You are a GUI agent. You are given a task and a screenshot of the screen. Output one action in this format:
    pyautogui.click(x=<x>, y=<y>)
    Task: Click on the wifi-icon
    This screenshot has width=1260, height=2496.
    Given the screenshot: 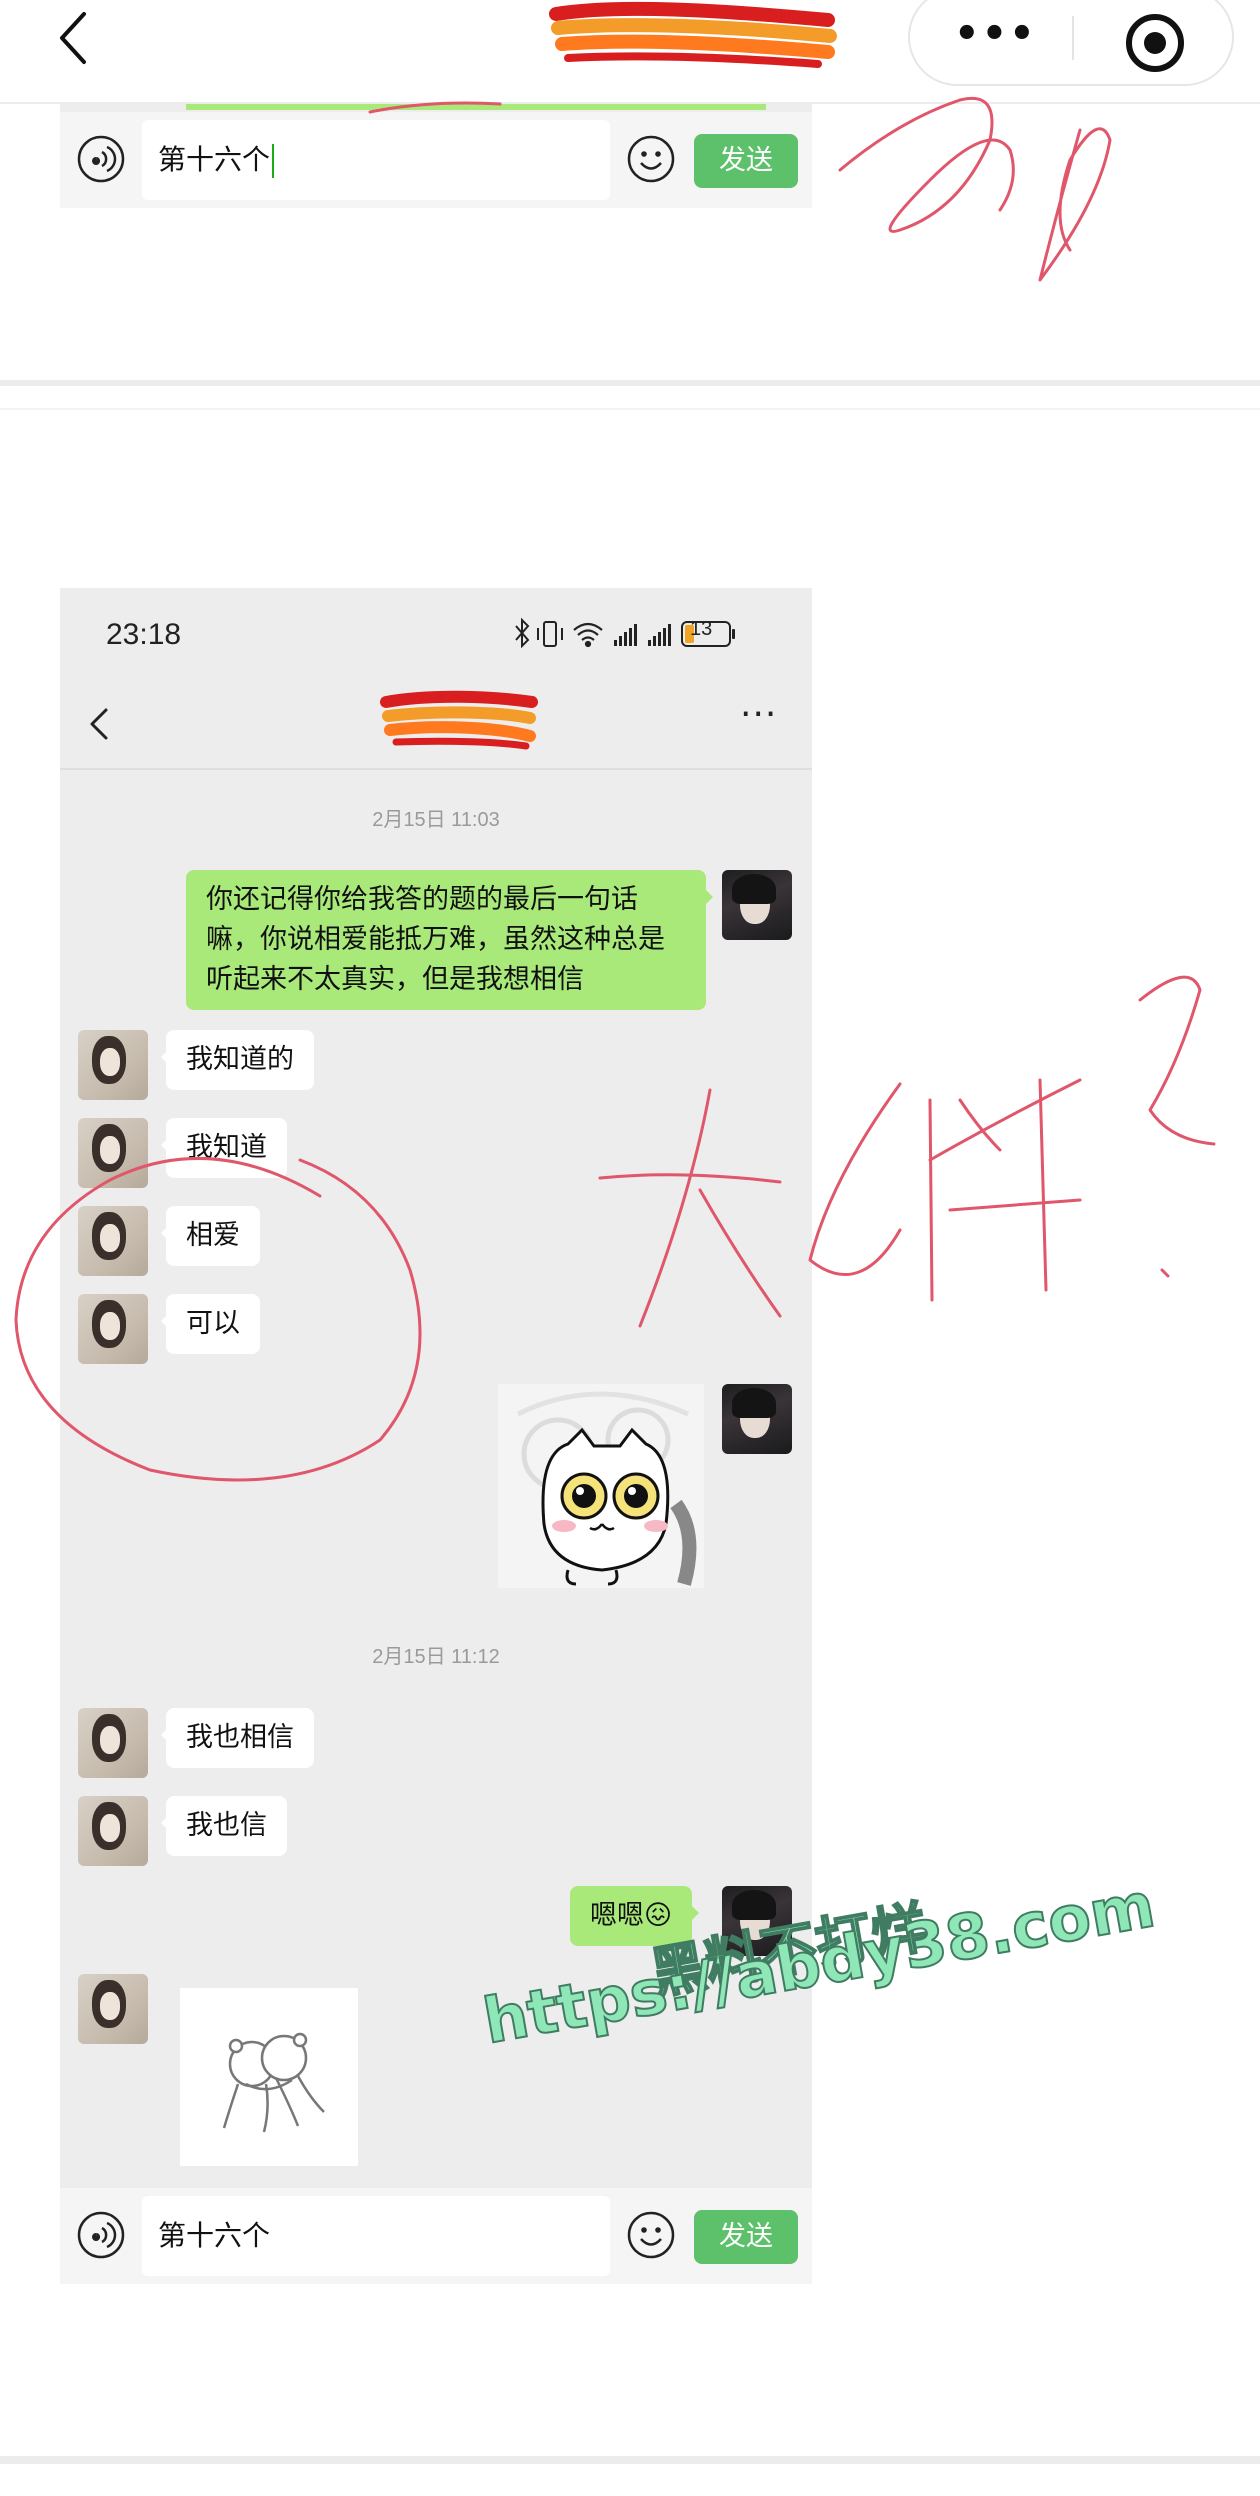 What is the action you would take?
    pyautogui.click(x=588, y=635)
    